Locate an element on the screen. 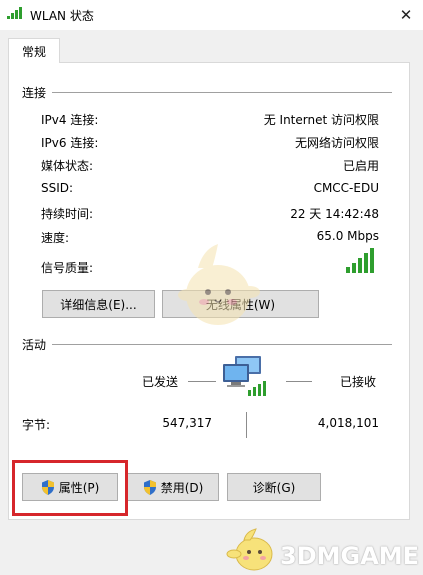  section-title-activity: 活动 is located at coordinates (34, 345).